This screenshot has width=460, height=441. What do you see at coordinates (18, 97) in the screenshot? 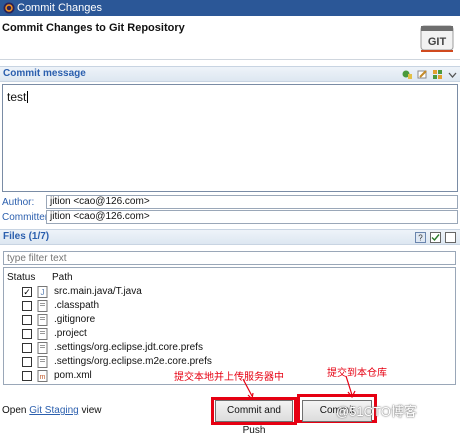
I see `commit-message-text: test` at bounding box center [18, 97].